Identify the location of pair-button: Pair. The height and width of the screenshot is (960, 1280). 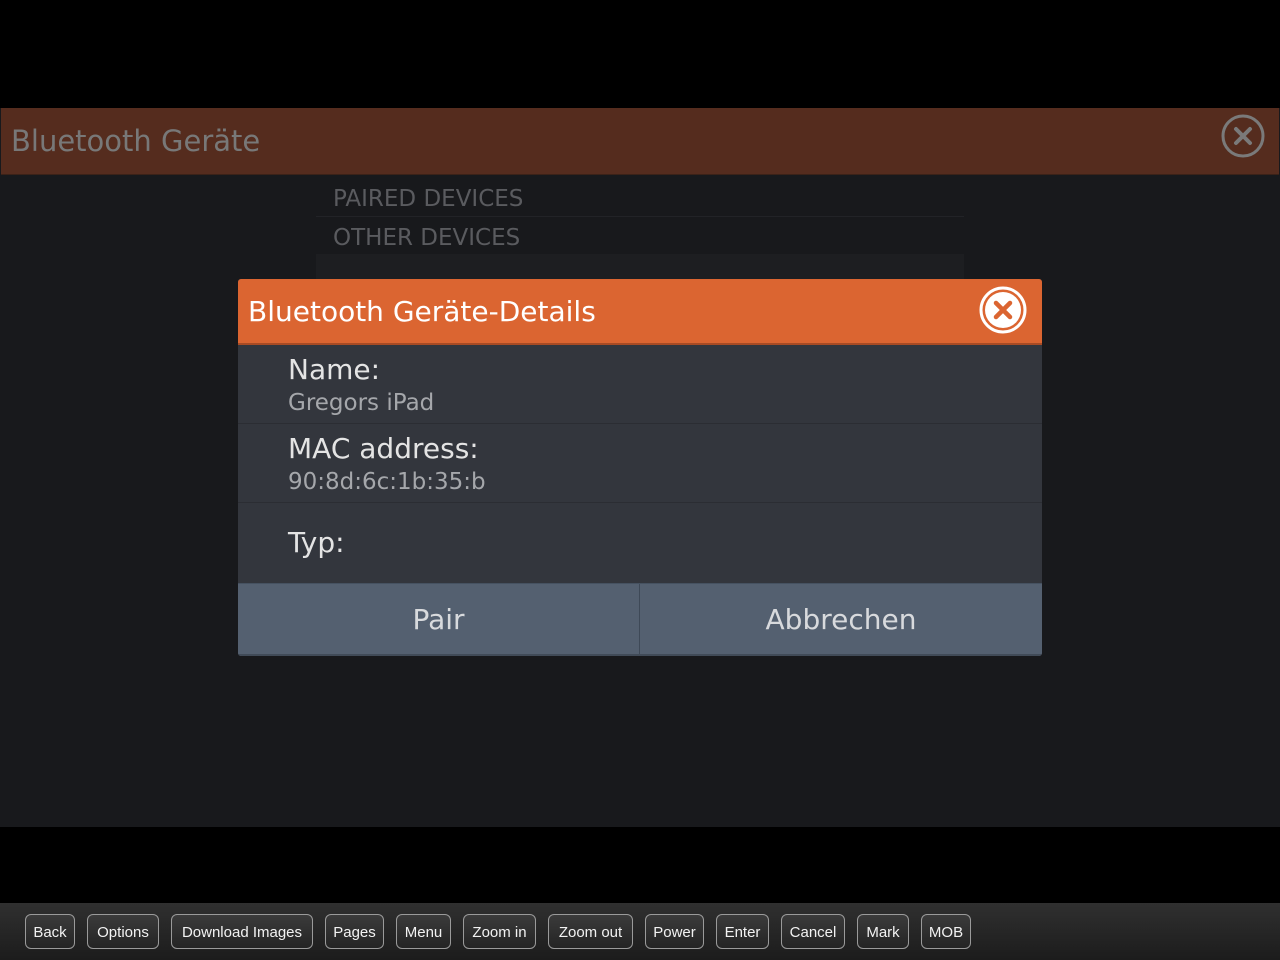
(439, 619).